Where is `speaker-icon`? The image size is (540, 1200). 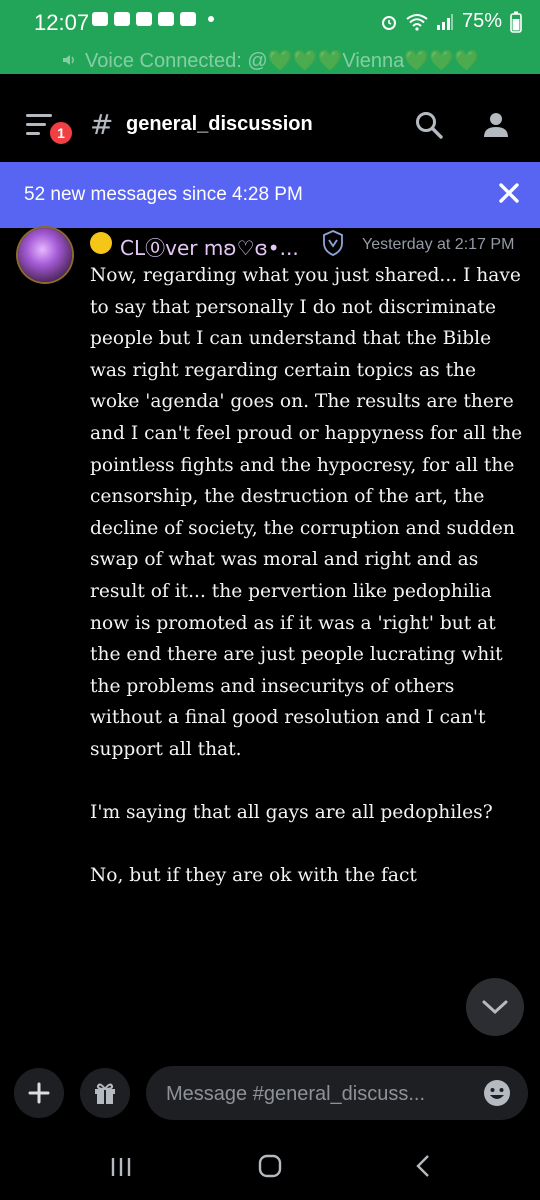
speaker-icon is located at coordinates (69, 60).